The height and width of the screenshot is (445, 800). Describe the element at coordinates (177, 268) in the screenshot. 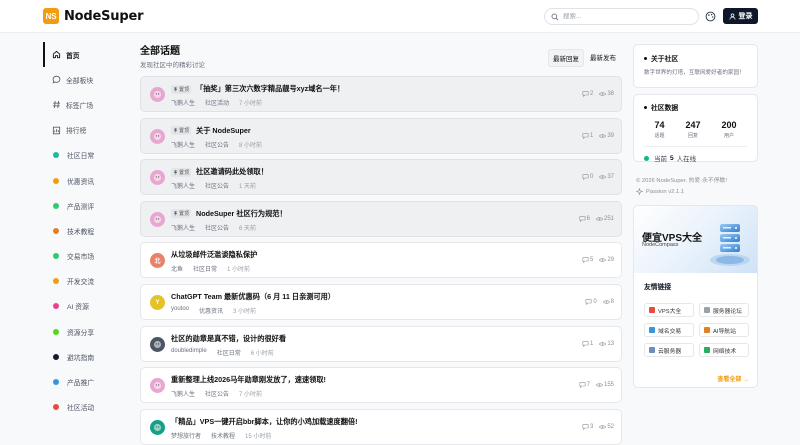

I see `topic-author: 北鱼` at that location.